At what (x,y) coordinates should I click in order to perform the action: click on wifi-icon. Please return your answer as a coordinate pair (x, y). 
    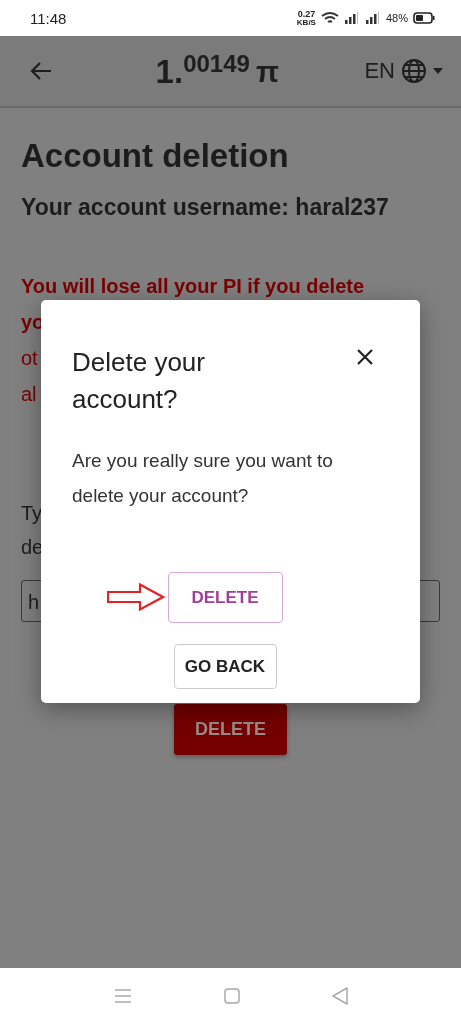
    Looking at the image, I should click on (329, 18).